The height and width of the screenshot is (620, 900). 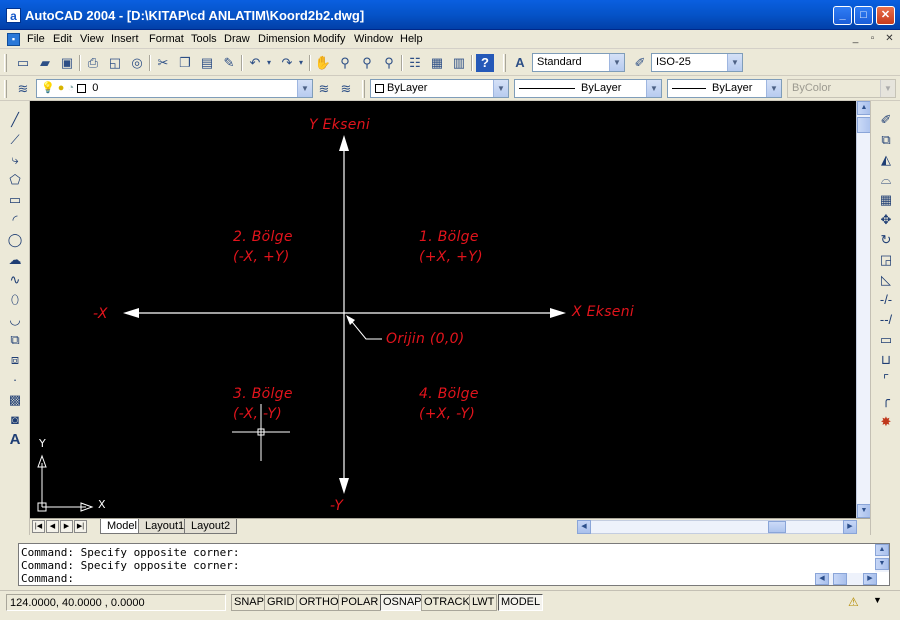 What do you see at coordinates (15, 300) in the screenshot?
I see `ellipse-icon: ⬯` at bounding box center [15, 300].